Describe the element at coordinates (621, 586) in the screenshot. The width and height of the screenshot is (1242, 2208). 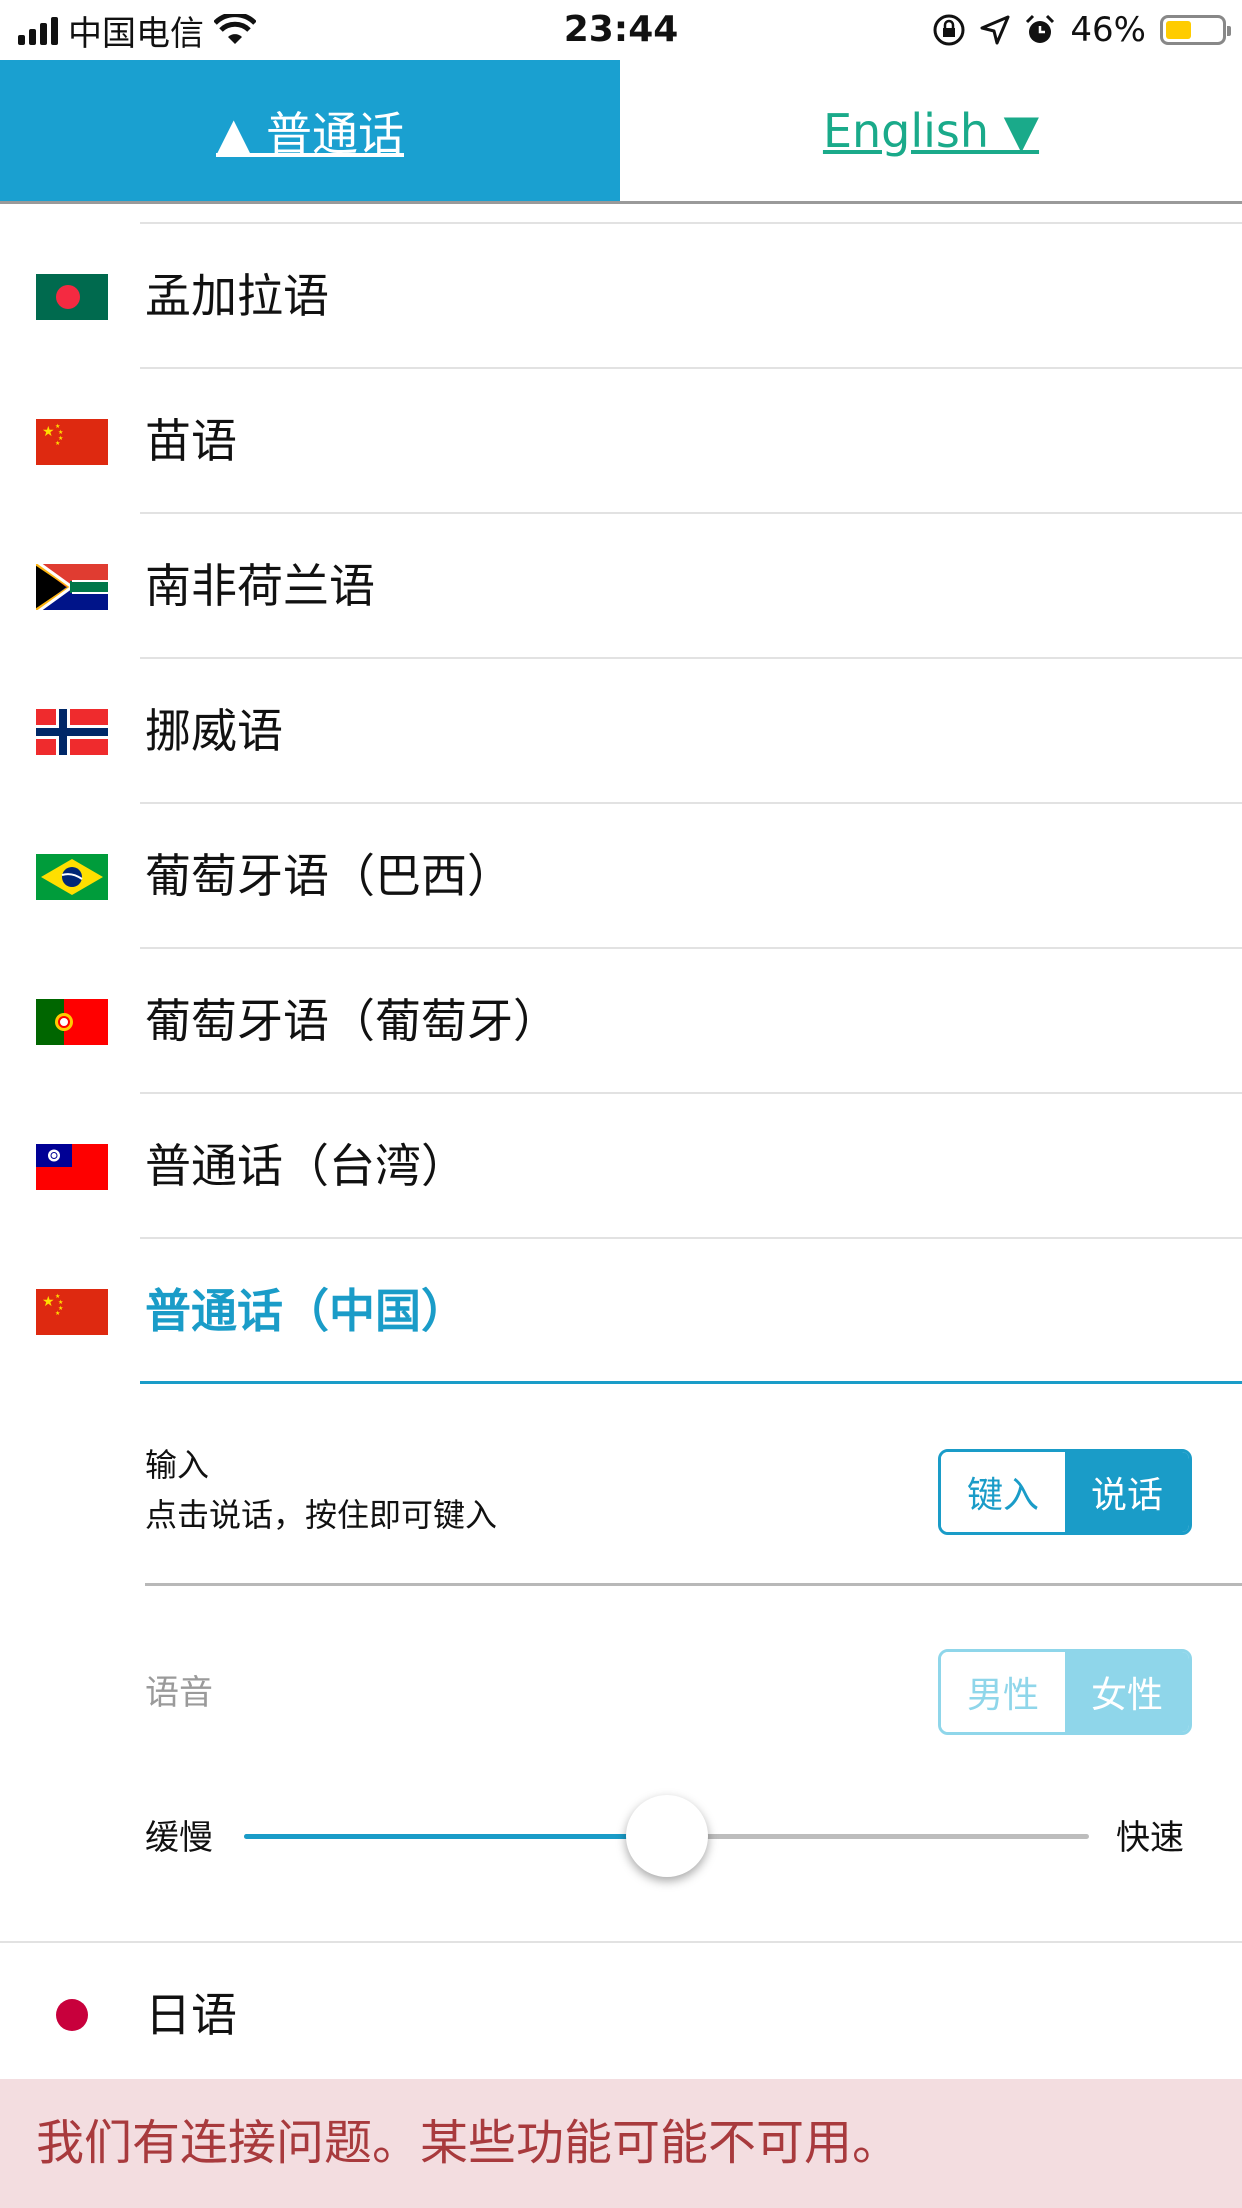
I see `language-item-afrikaans: 南非荷兰语` at that location.